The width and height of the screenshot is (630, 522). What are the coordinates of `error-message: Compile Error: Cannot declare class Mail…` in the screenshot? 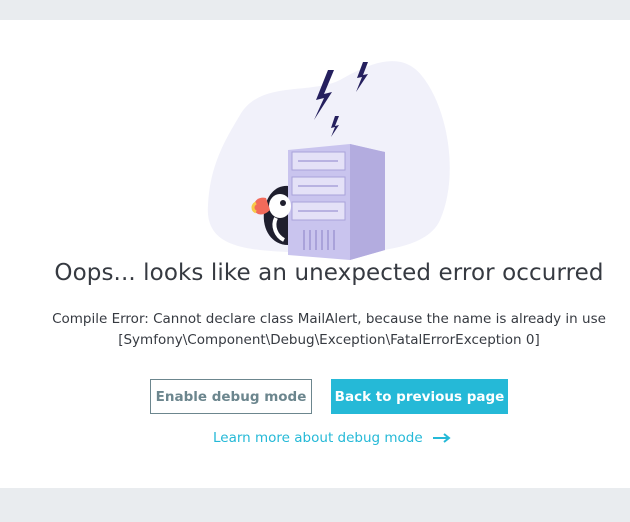 It's located at (315, 330).